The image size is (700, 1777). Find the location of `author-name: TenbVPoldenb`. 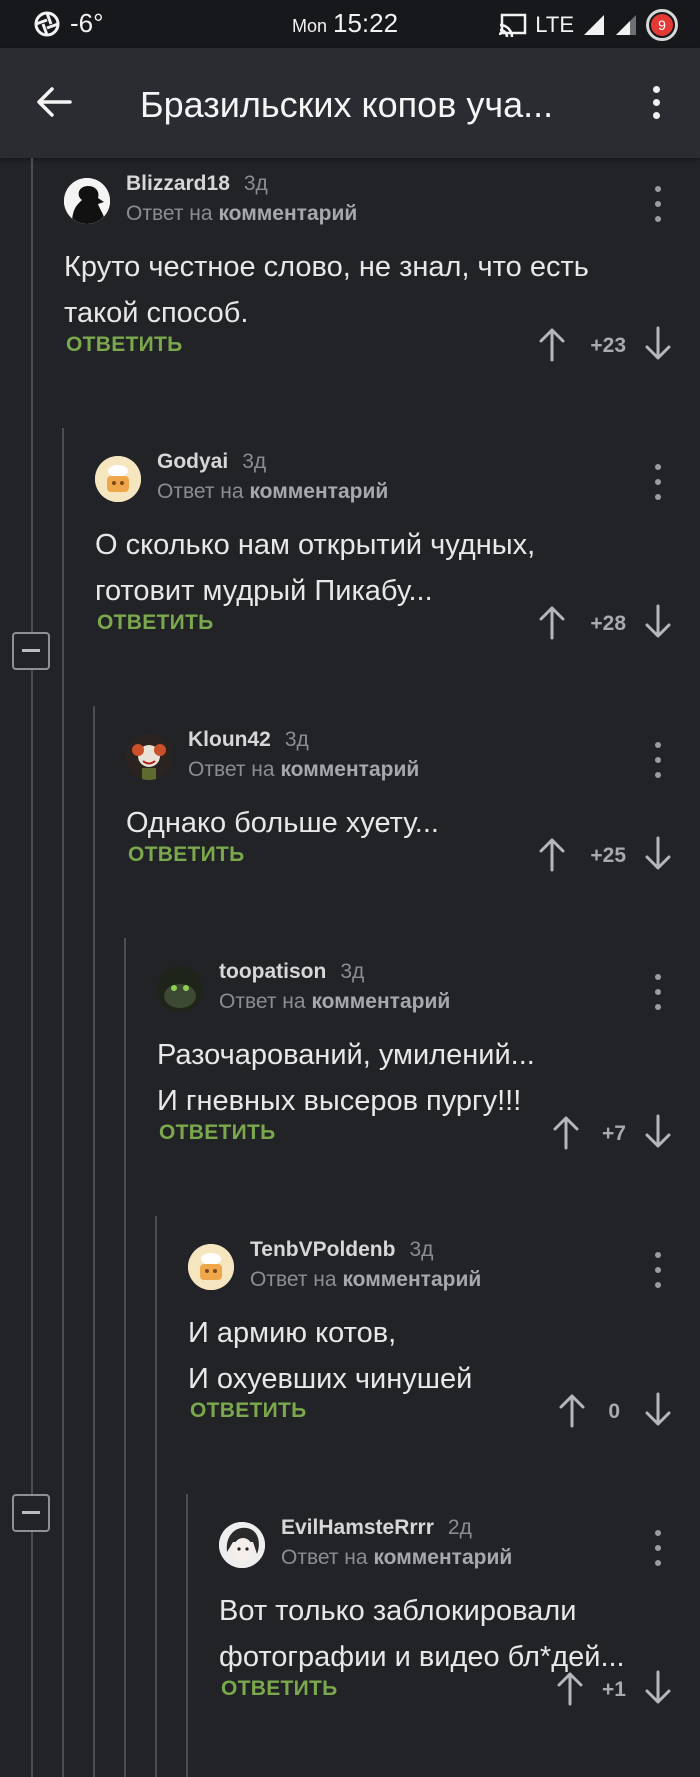

author-name: TenbVPoldenb is located at coordinates (322, 1249).